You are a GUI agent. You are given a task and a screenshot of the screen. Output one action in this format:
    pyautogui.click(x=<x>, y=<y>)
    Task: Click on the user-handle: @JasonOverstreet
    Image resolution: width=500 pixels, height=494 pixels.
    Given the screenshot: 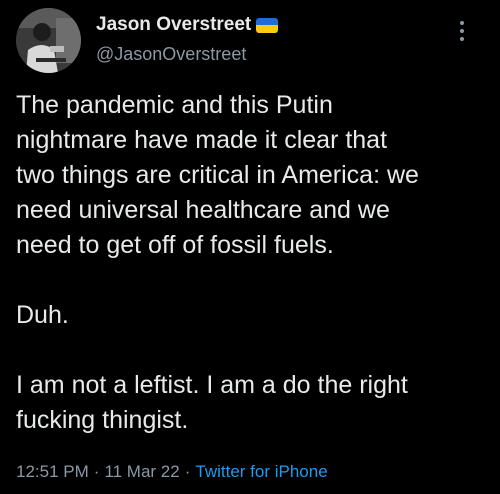 What is the action you would take?
    pyautogui.click(x=171, y=54)
    